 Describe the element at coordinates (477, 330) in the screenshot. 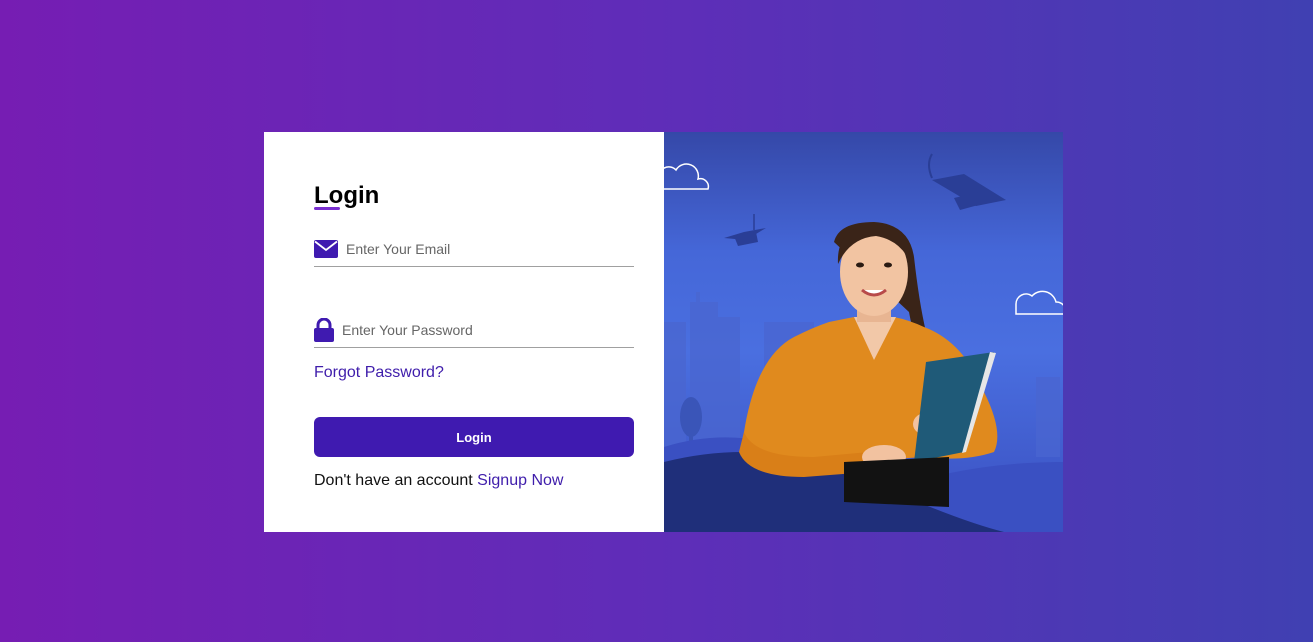

I see `password-input` at that location.